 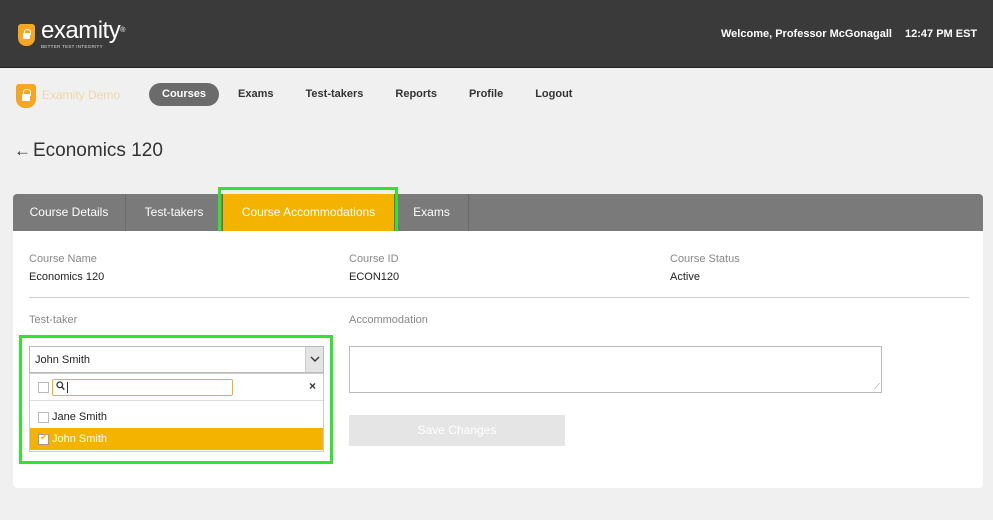 I want to click on nav-reports: Reports, so click(x=416, y=94).